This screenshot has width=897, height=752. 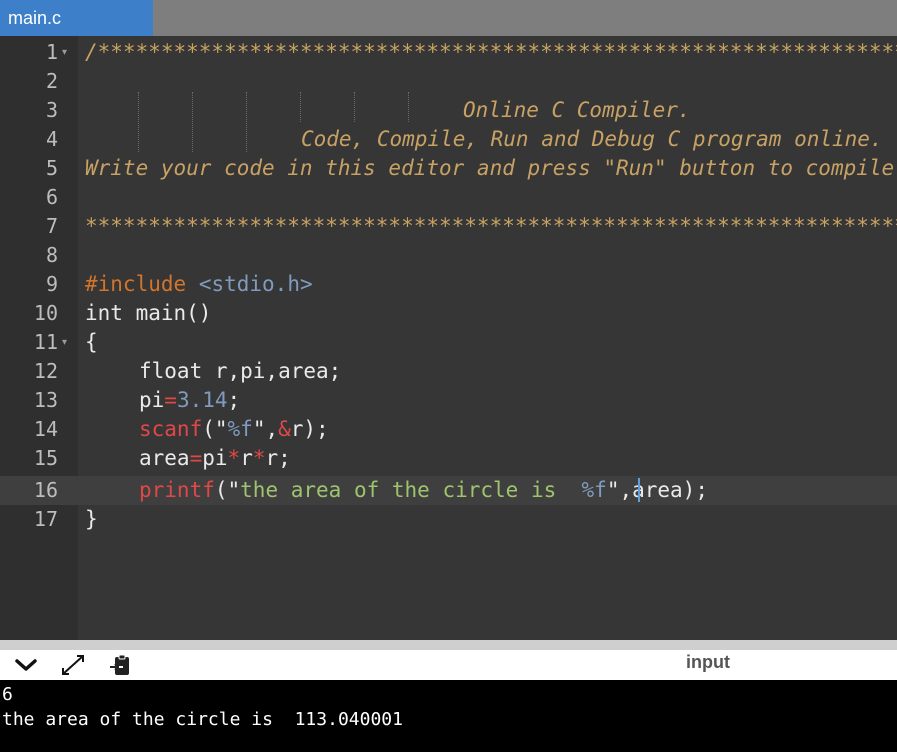 What do you see at coordinates (45, 400) in the screenshot?
I see `line-number: 13` at bounding box center [45, 400].